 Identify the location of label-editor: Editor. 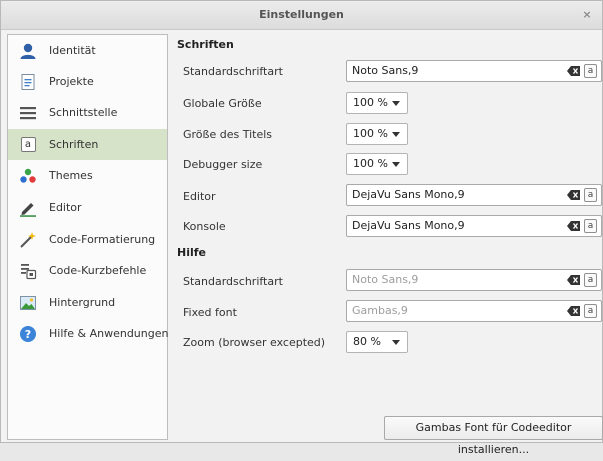
(199, 196).